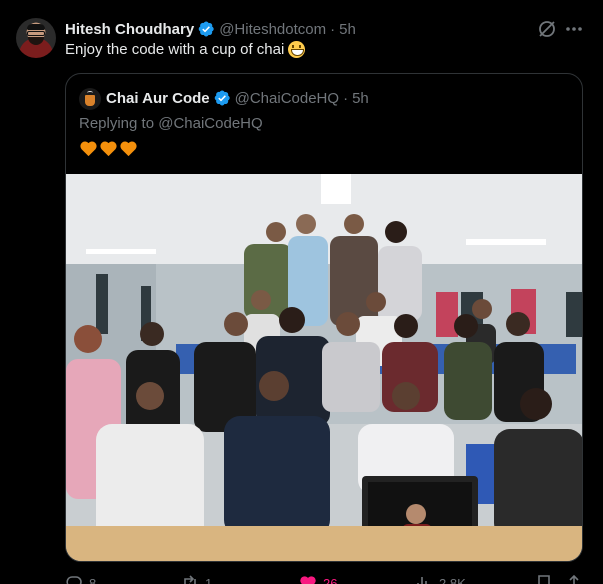 The height and width of the screenshot is (584, 603). Describe the element at coordinates (210, 123) in the screenshot. I see `replying-mention: @ChaiCodeHQ` at that location.